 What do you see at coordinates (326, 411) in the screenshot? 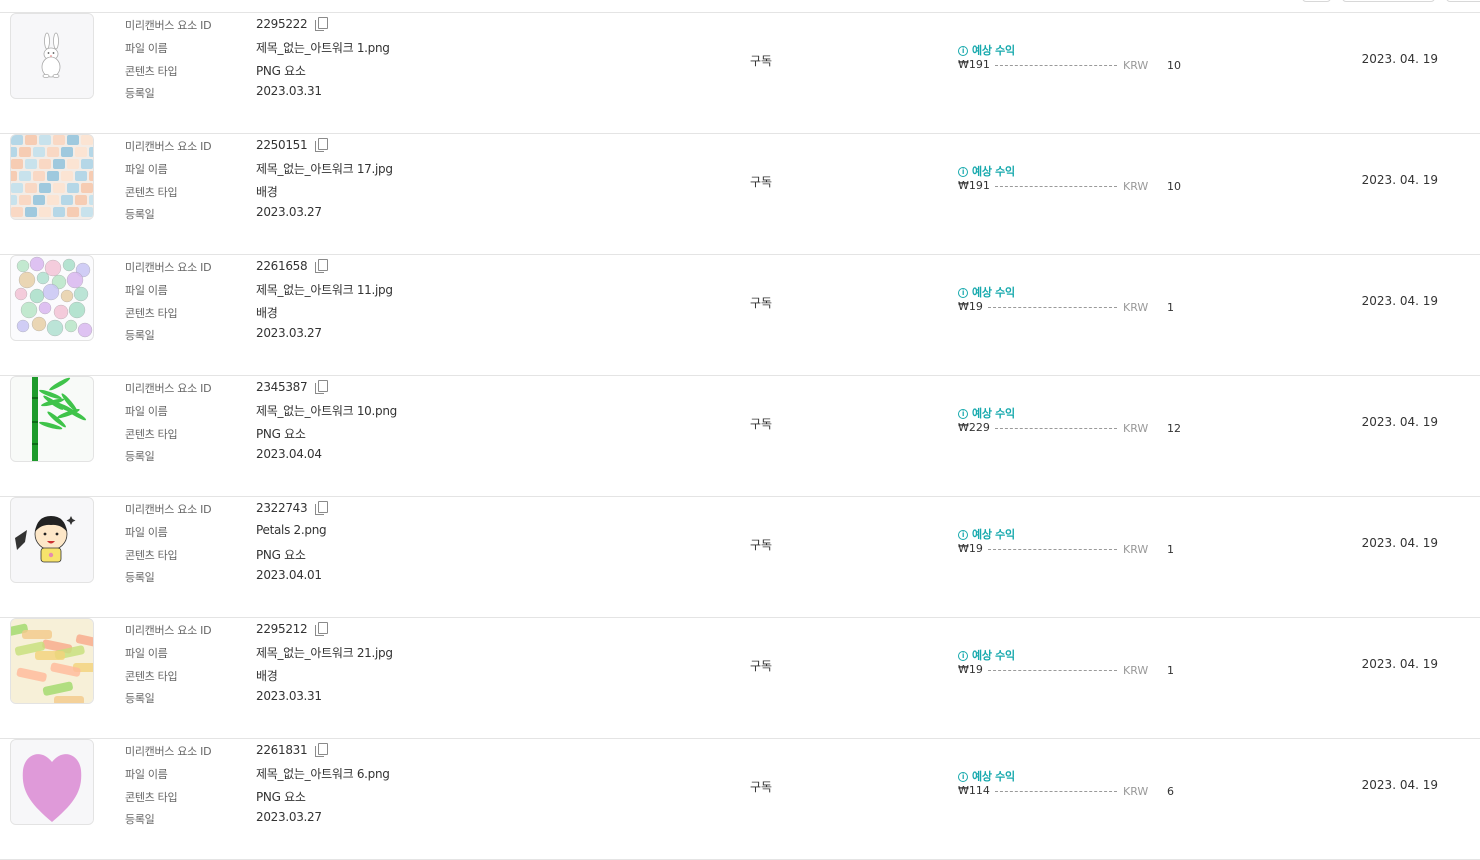
I see `file-name-value: 제목_없는_아트워크 10.png` at bounding box center [326, 411].